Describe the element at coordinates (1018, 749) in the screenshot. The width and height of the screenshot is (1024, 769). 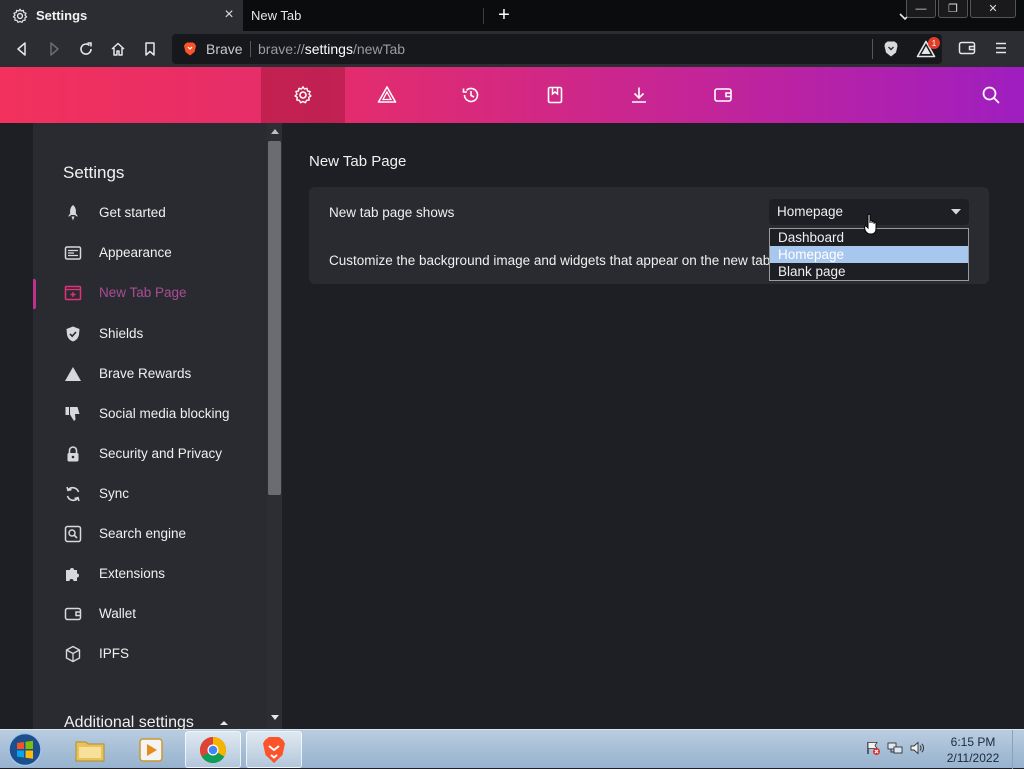
I see `show-desktop-button` at that location.